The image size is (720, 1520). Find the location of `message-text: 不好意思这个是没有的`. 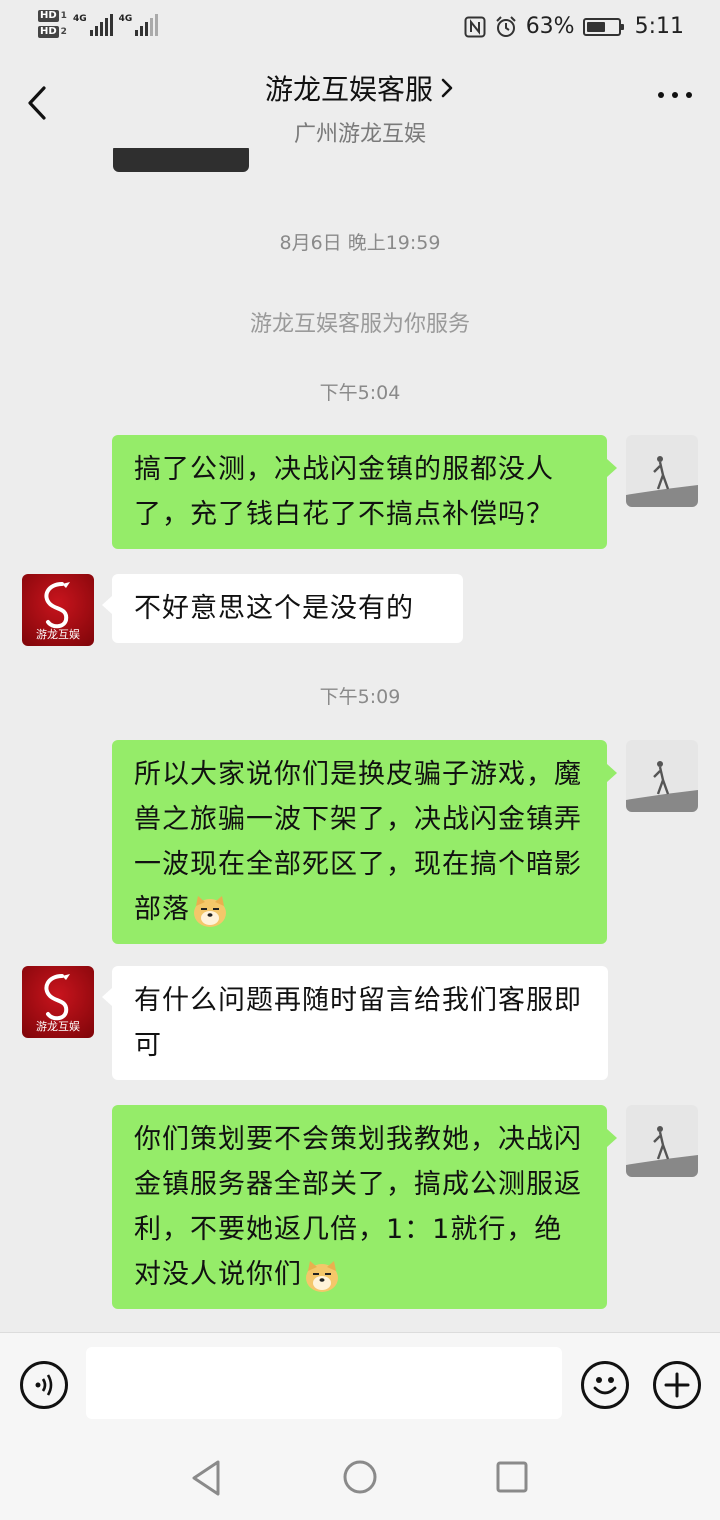

message-text: 不好意思这个是没有的 is located at coordinates (274, 608).